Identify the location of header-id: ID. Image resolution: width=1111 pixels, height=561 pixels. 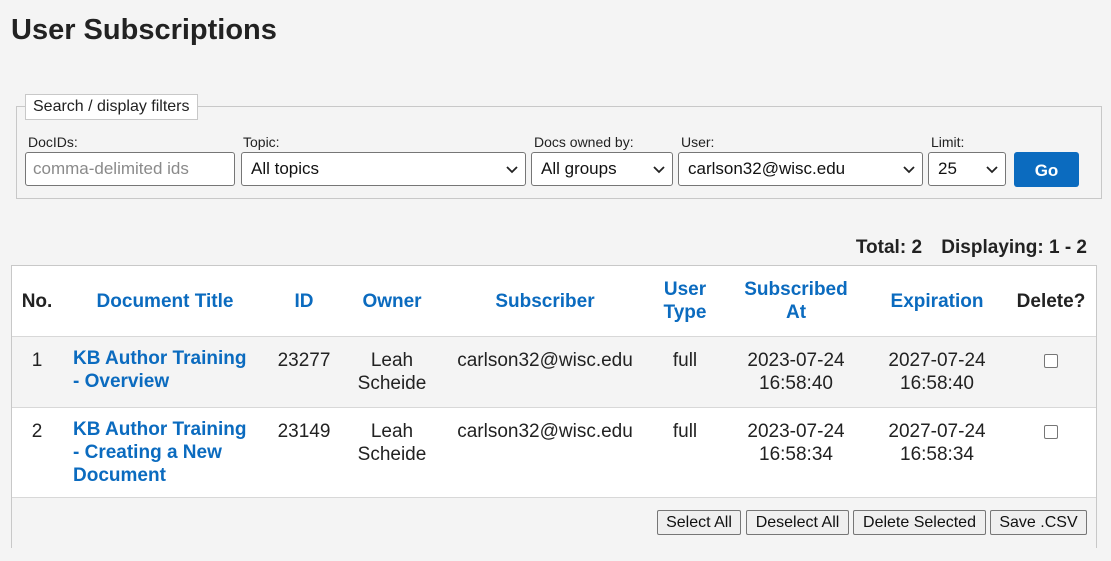
(304, 301).